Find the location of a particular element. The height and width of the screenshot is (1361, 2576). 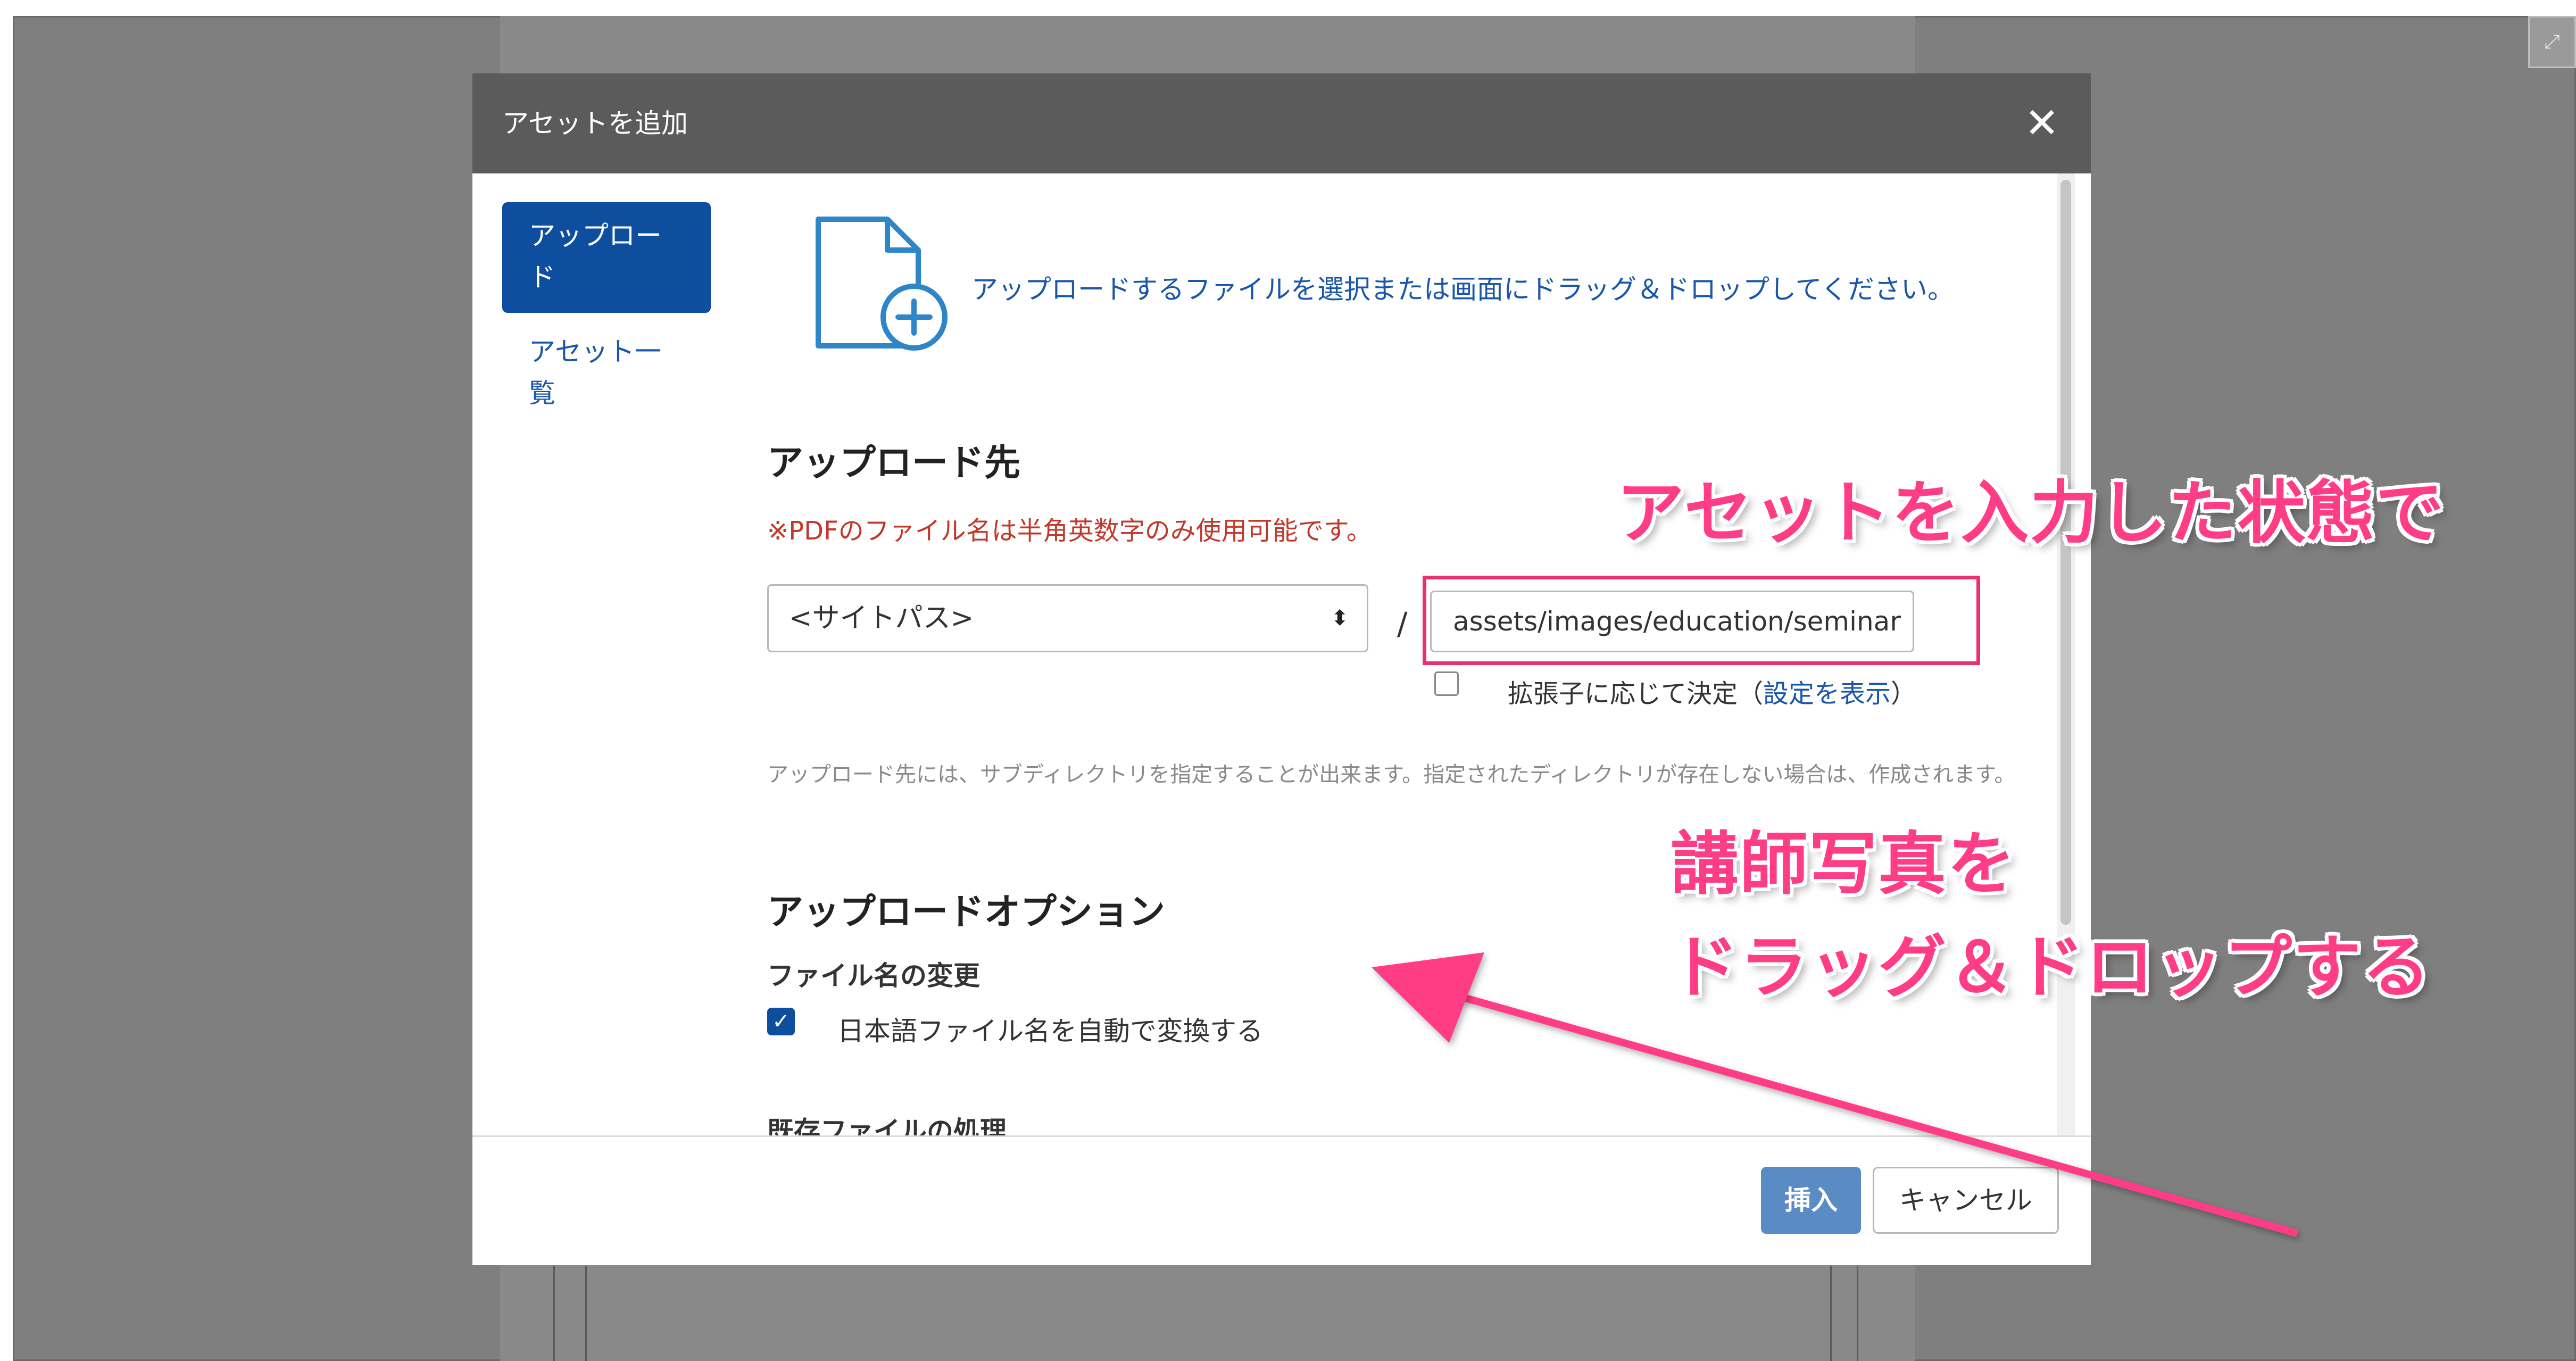

site-path-select-value: <サイトパス> is located at coordinates (881, 618).